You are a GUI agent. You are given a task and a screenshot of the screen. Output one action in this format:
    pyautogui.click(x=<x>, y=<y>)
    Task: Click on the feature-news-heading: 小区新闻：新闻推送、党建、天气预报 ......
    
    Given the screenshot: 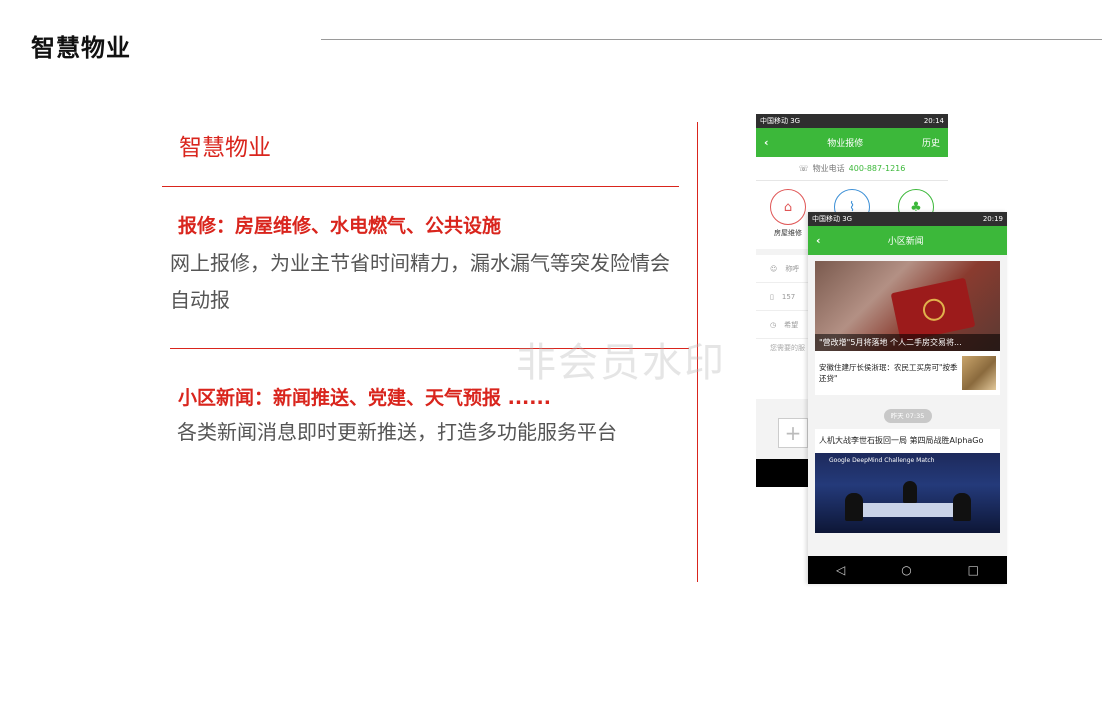 What is the action you would take?
    pyautogui.click(x=364, y=398)
    